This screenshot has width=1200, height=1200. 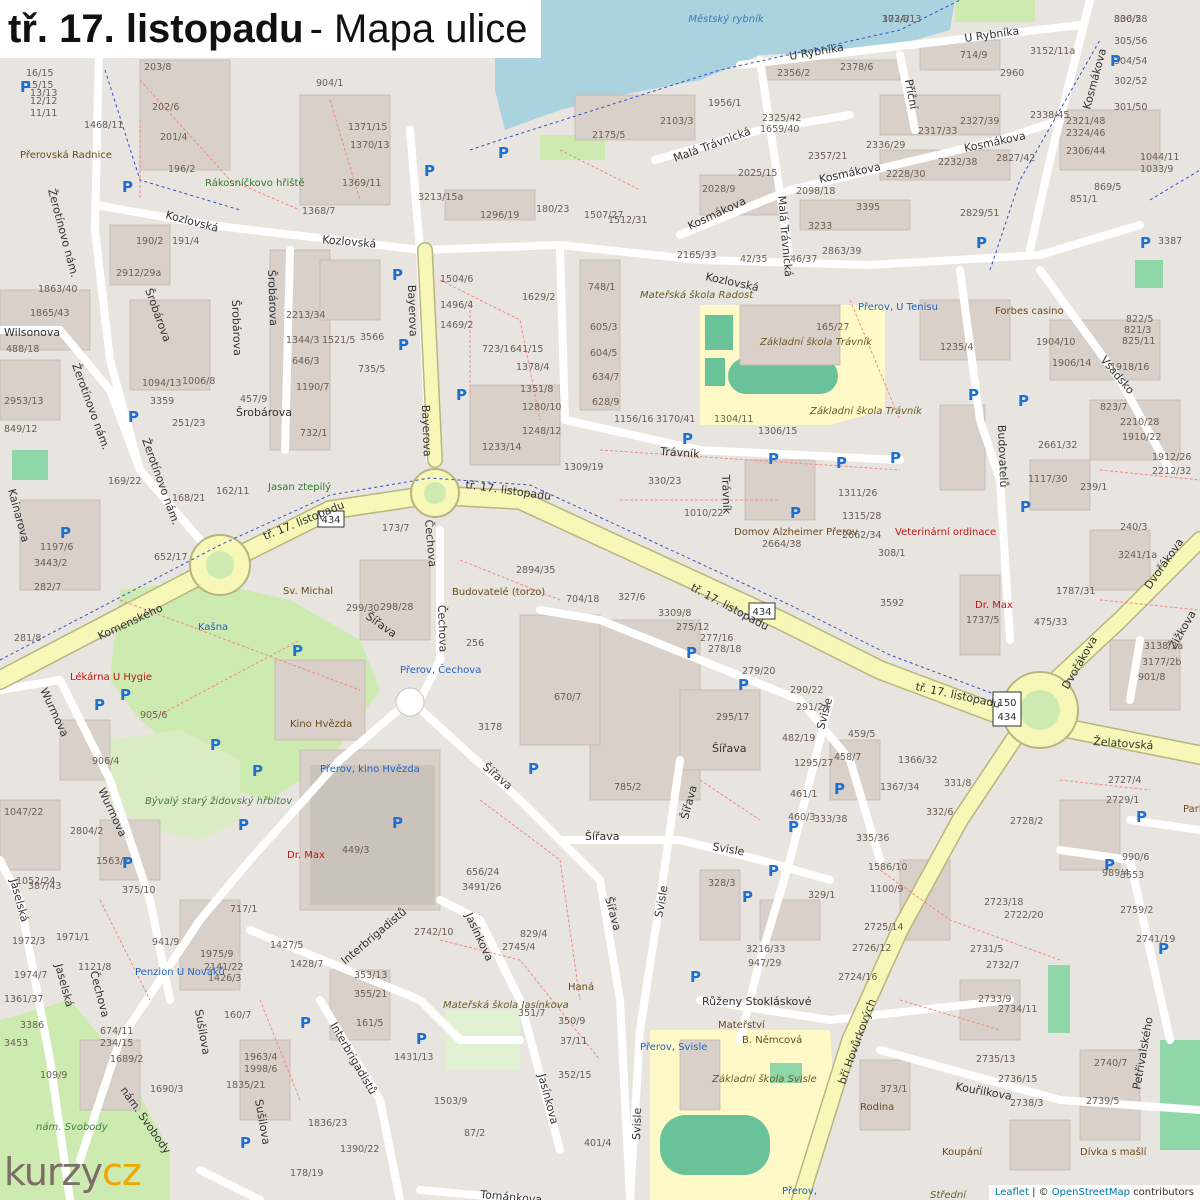 I want to click on poi-rakosnicek: Rákosníčkovo hřiště, so click(x=255, y=183).